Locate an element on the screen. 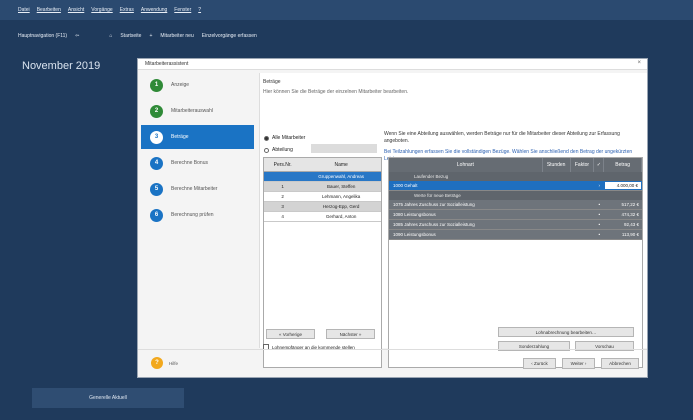  cell-wage-type: 1090 Leistungsbonus is located at coordinates (414, 234).